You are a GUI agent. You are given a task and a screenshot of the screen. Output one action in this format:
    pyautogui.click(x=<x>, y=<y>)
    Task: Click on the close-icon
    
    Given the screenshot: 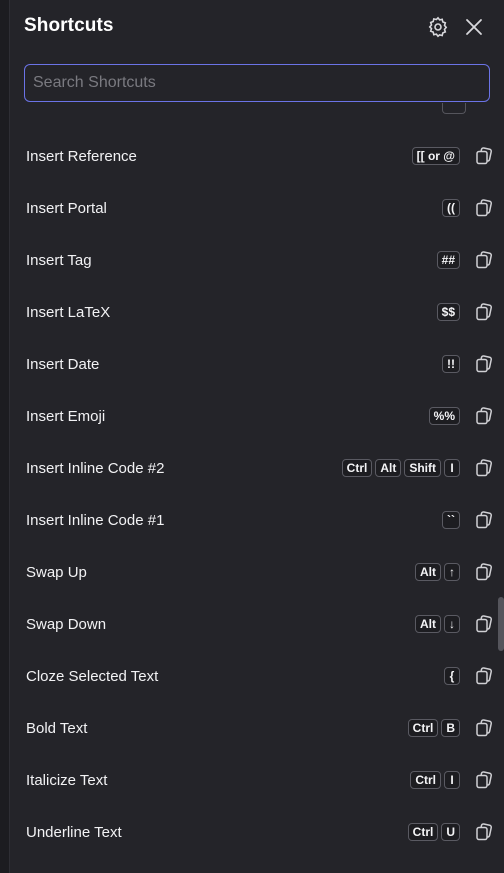 What is the action you would take?
    pyautogui.click(x=474, y=27)
    